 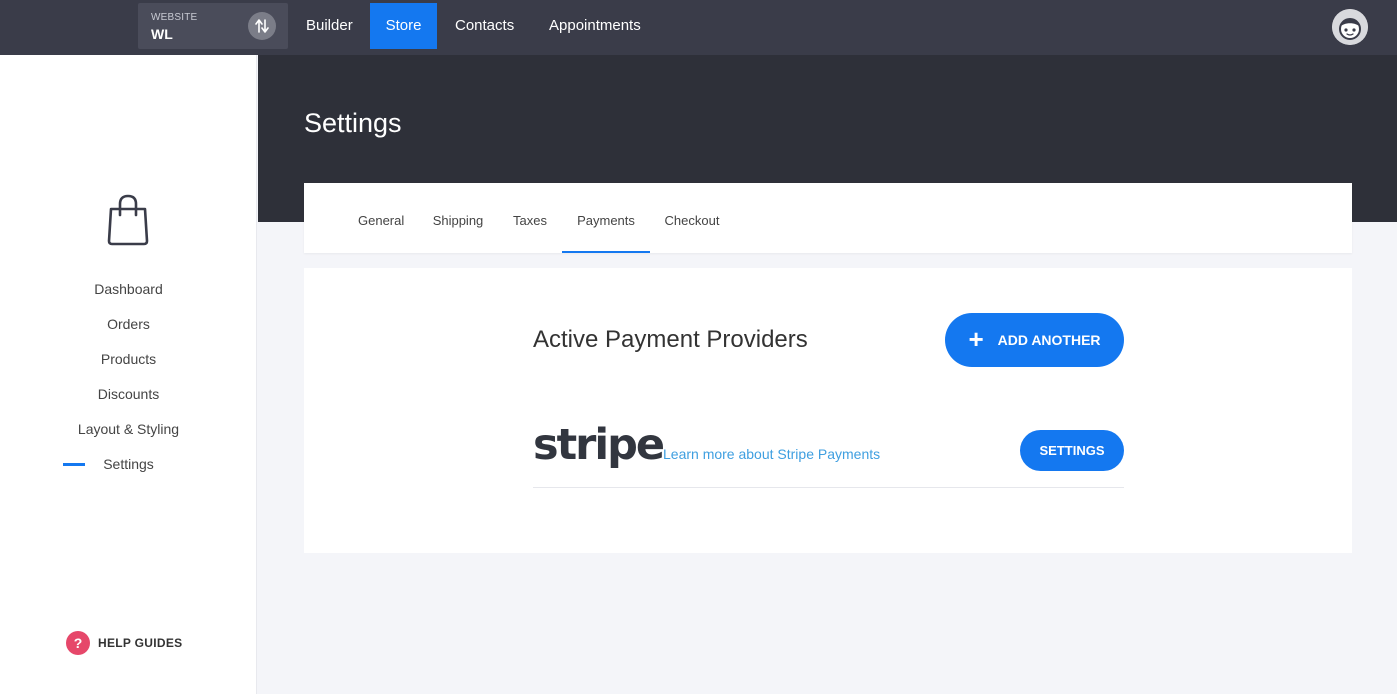 What do you see at coordinates (692, 218) in the screenshot?
I see `tab-checkout: Checkout` at bounding box center [692, 218].